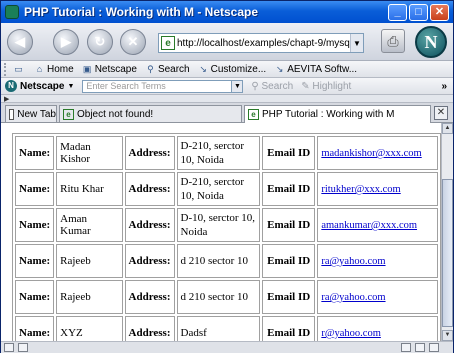 This screenshot has height=353, width=454. What do you see at coordinates (277, 86) in the screenshot?
I see `search-button-label: Search` at bounding box center [277, 86].